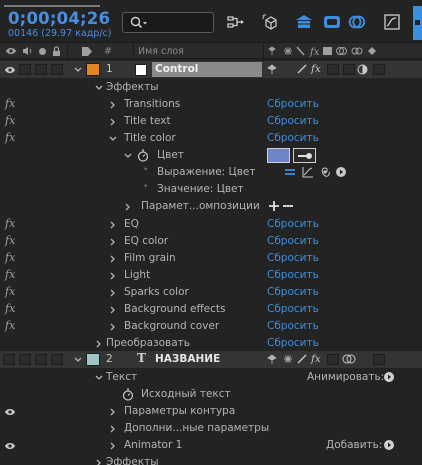 This screenshot has width=422, height=465. What do you see at coordinates (211, 309) in the screenshot?
I see `effect-row-background-effects: fx Background effects Сбросить` at bounding box center [211, 309].